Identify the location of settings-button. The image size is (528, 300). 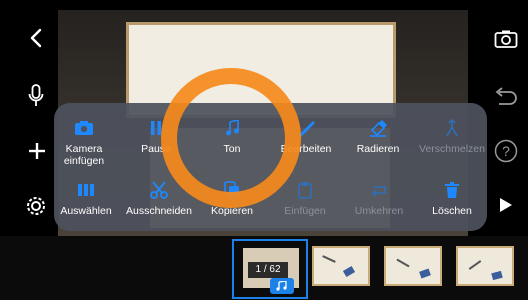
(36, 206).